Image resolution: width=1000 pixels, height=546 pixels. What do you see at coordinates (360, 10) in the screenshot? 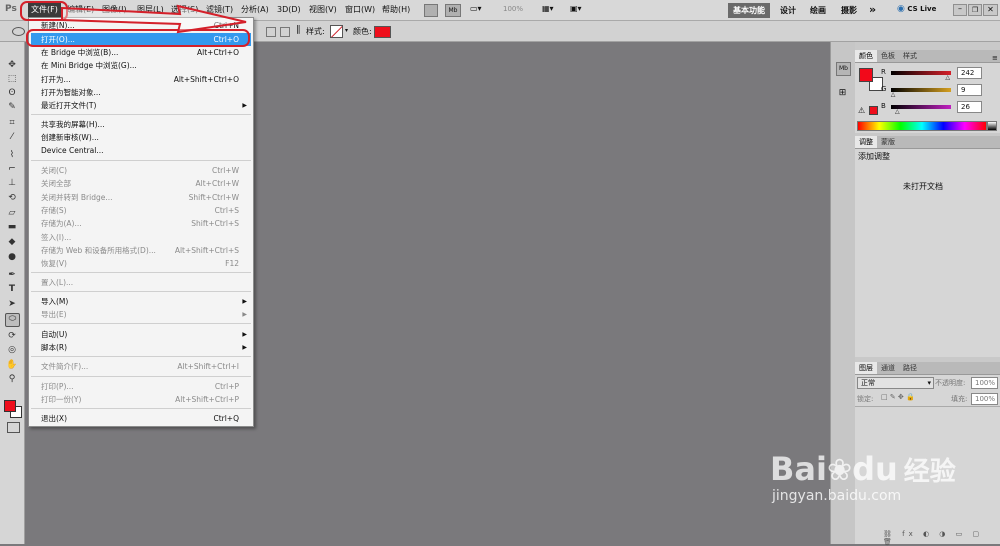
I see `menu-9: 窗口(W)` at bounding box center [360, 10].